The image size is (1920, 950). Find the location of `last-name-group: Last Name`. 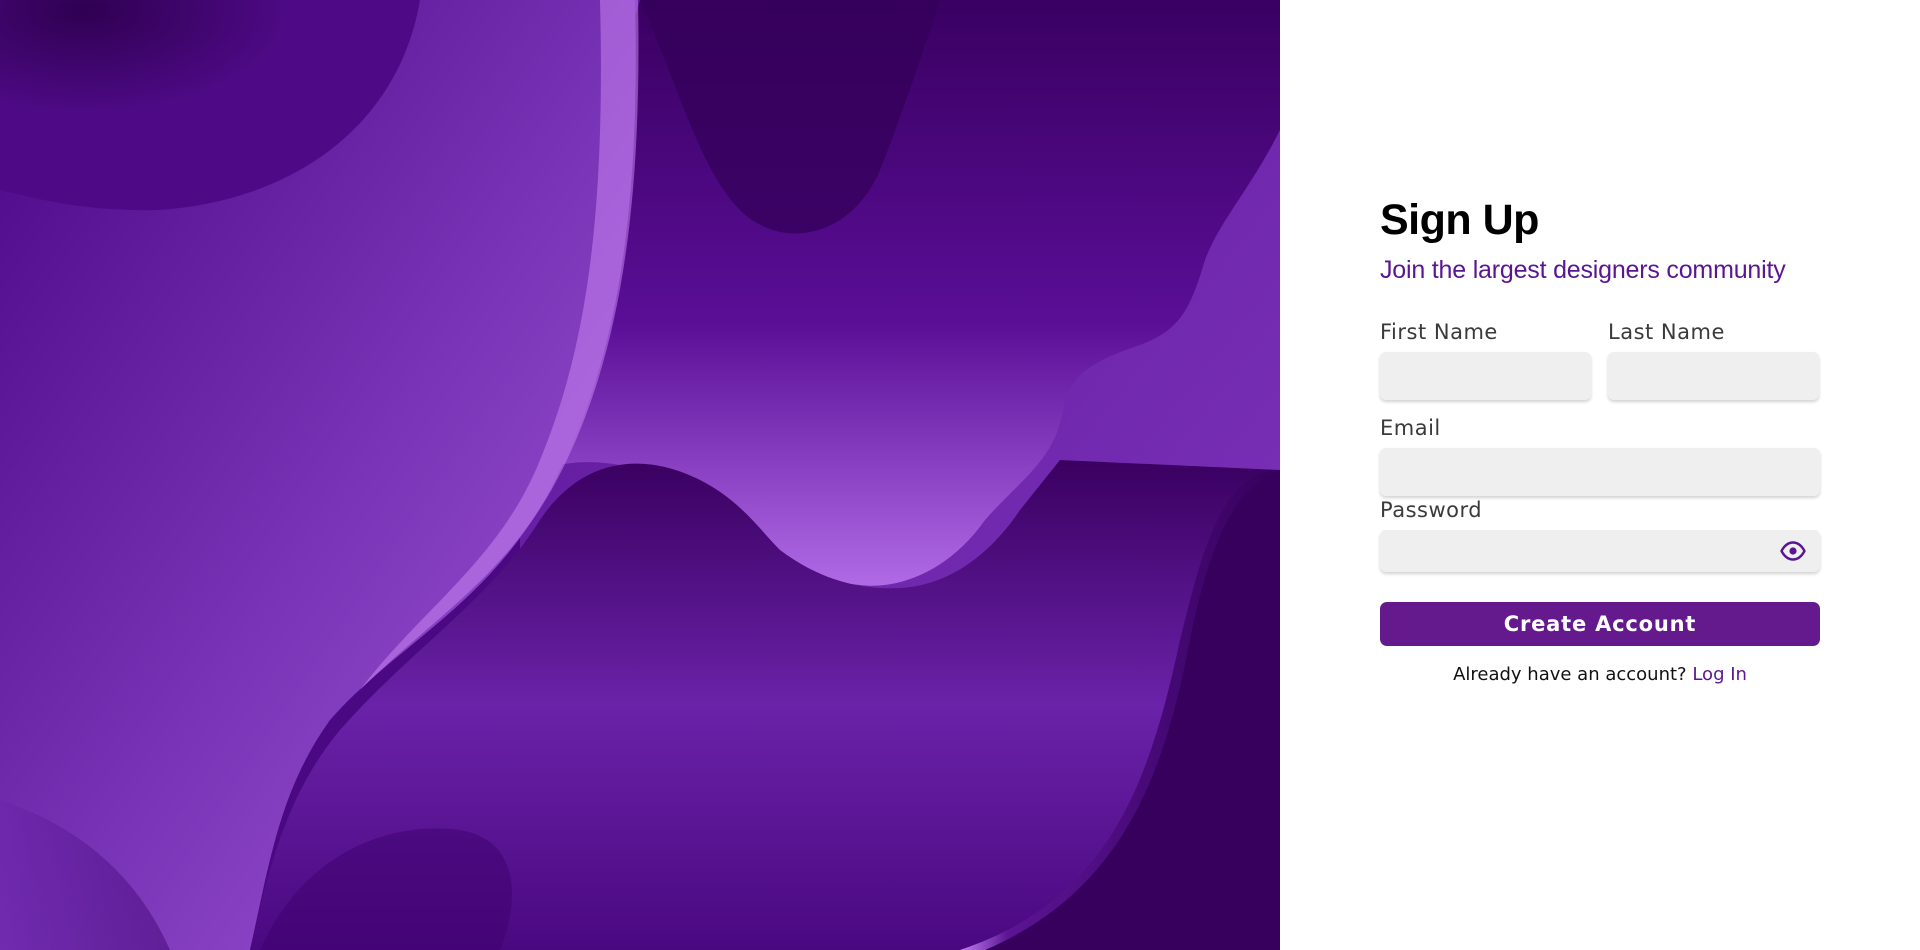

last-name-group: Last Name is located at coordinates (1713, 359).